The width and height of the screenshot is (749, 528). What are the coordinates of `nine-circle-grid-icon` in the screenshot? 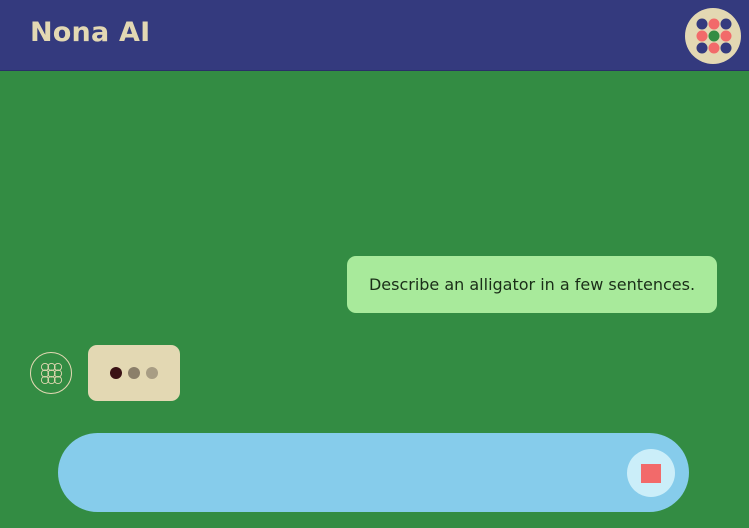 It's located at (51, 373).